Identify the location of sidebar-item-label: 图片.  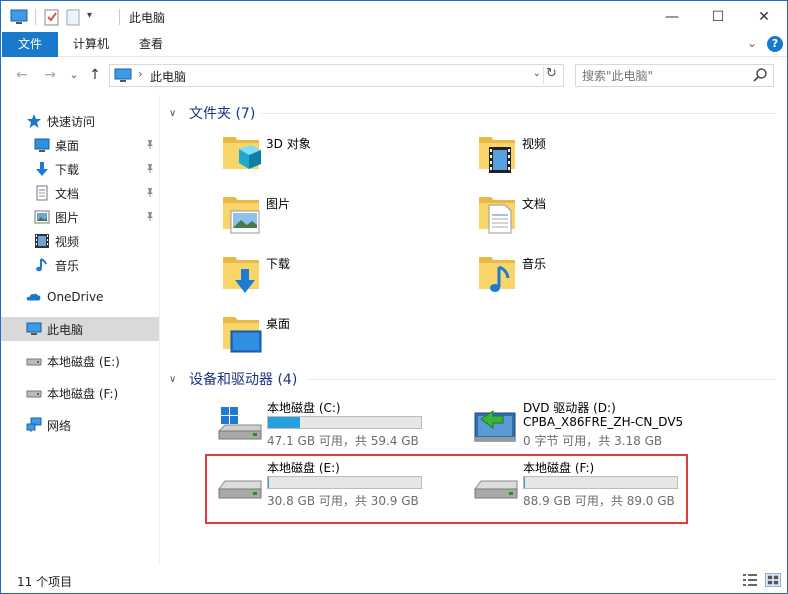
(67, 217).